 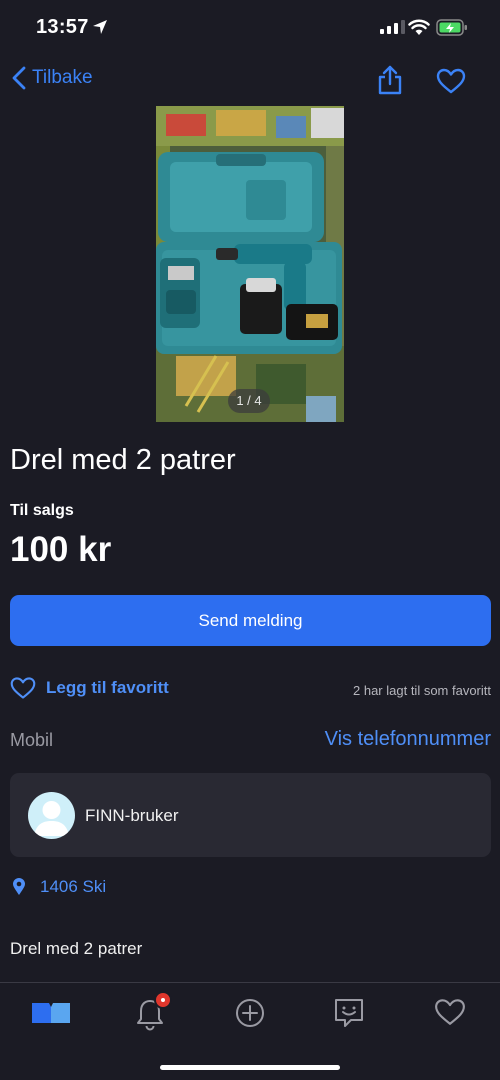 What do you see at coordinates (450, 1012) in the screenshot?
I see `heart-icon` at bounding box center [450, 1012].